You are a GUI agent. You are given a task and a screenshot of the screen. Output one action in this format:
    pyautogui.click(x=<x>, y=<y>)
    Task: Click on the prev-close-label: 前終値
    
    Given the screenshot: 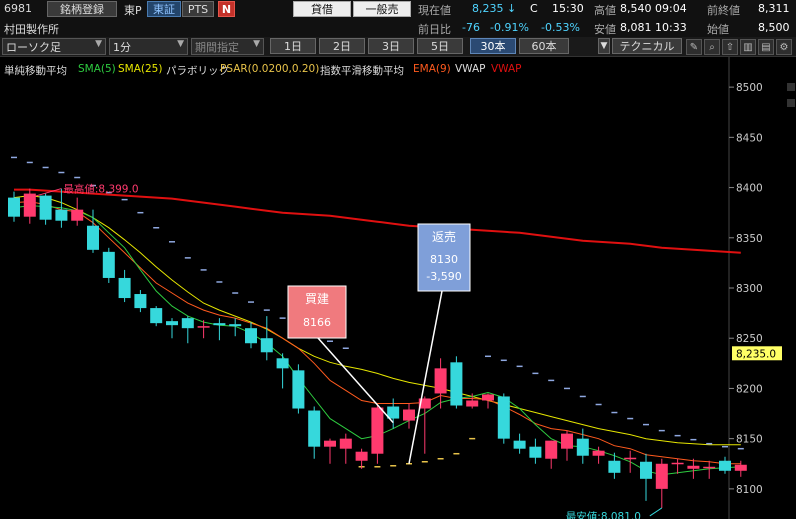 What is the action you would take?
    pyautogui.click(x=723, y=10)
    